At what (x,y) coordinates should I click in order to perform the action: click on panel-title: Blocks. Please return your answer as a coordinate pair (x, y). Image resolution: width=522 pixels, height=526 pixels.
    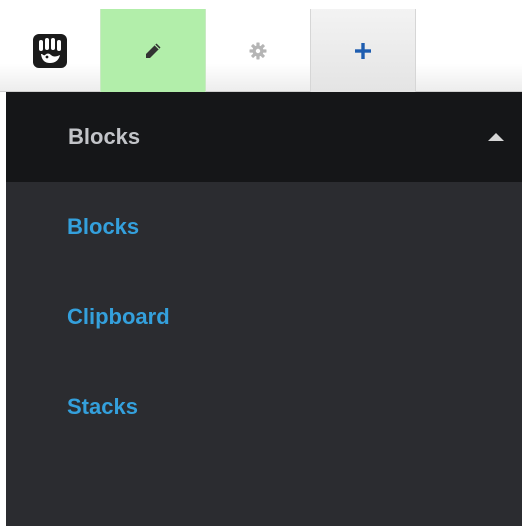
    Looking at the image, I should click on (104, 136).